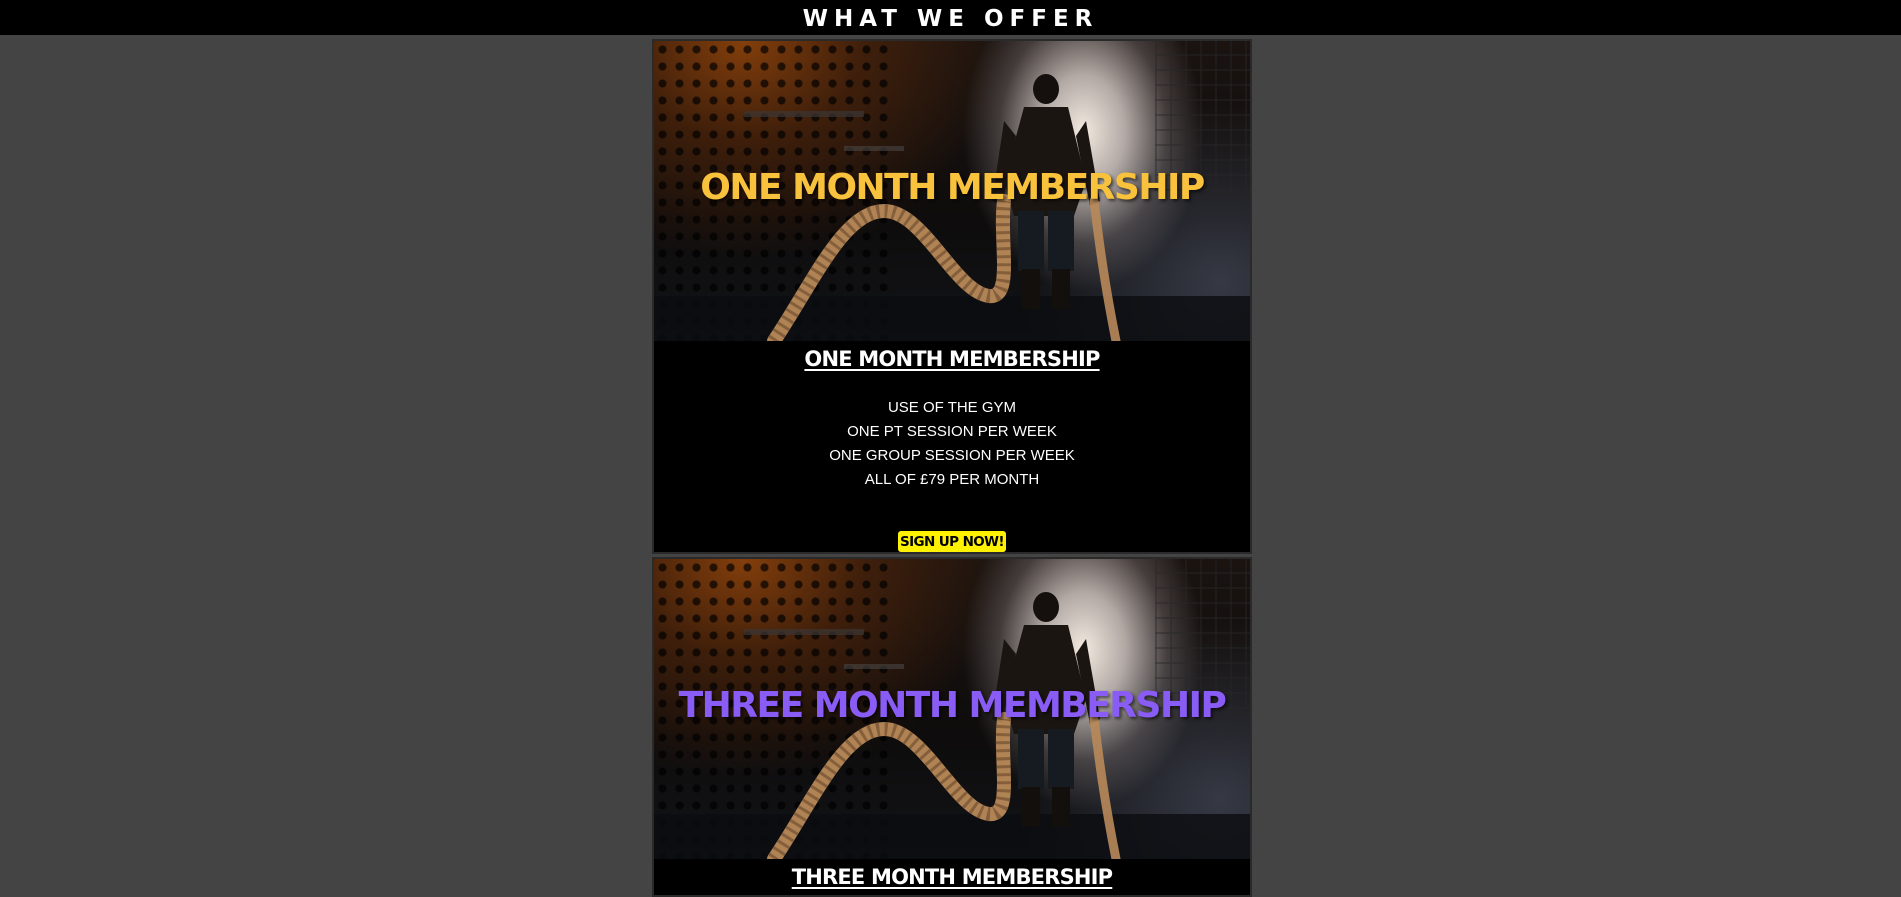 The height and width of the screenshot is (897, 1901). I want to click on membership-banner-title: THREE MONTH MEMBERSHIP, so click(952, 705).